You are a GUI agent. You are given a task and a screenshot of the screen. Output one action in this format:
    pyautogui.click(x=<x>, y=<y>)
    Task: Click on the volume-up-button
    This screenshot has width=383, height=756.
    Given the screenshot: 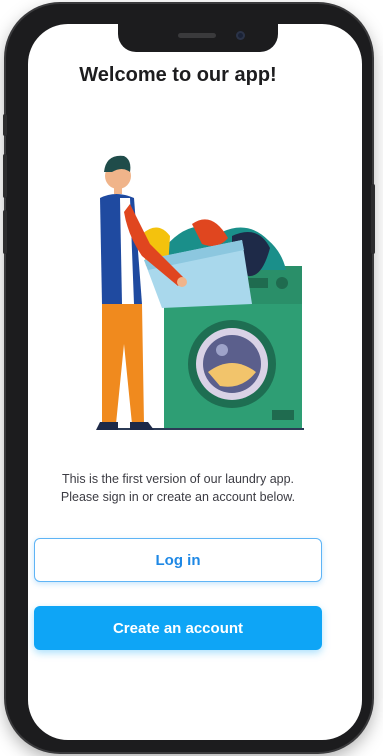 What is the action you would take?
    pyautogui.click(x=5, y=176)
    